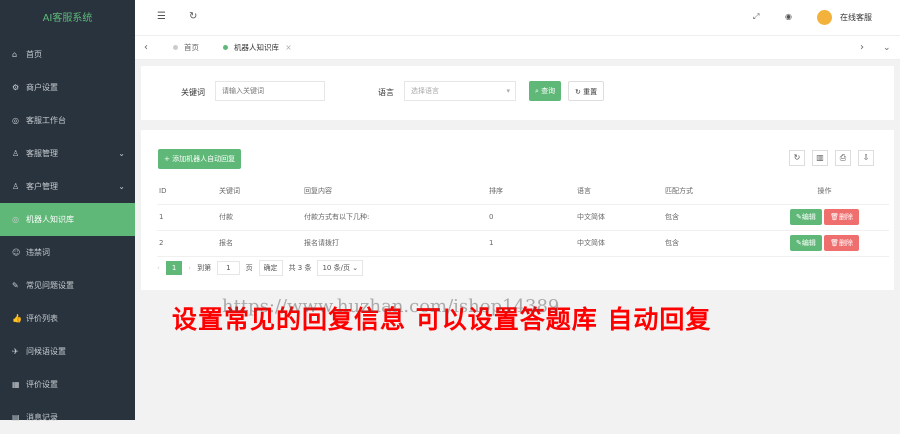 The width and height of the screenshot is (900, 434). What do you see at coordinates (17, 318) in the screenshot?
I see `sidebar-icon: 👍` at bounding box center [17, 318].